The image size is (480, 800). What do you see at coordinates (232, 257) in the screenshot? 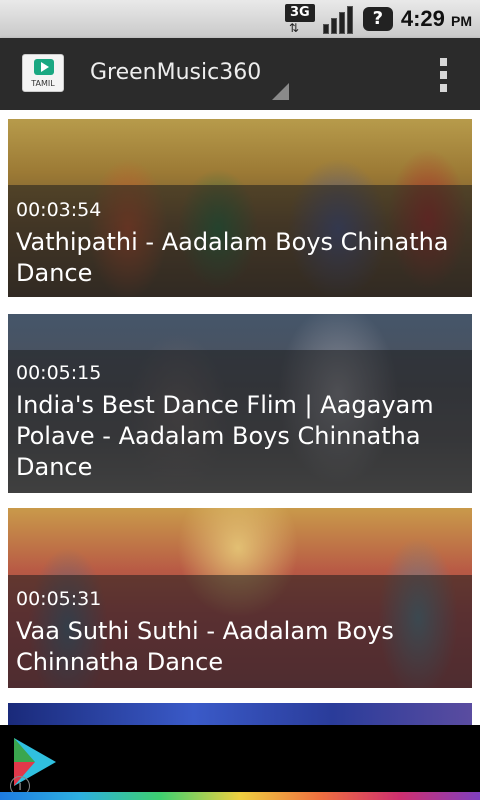
I see `video-title: Vathipathi - Aadalam Boys Chinatha Dance` at bounding box center [232, 257].